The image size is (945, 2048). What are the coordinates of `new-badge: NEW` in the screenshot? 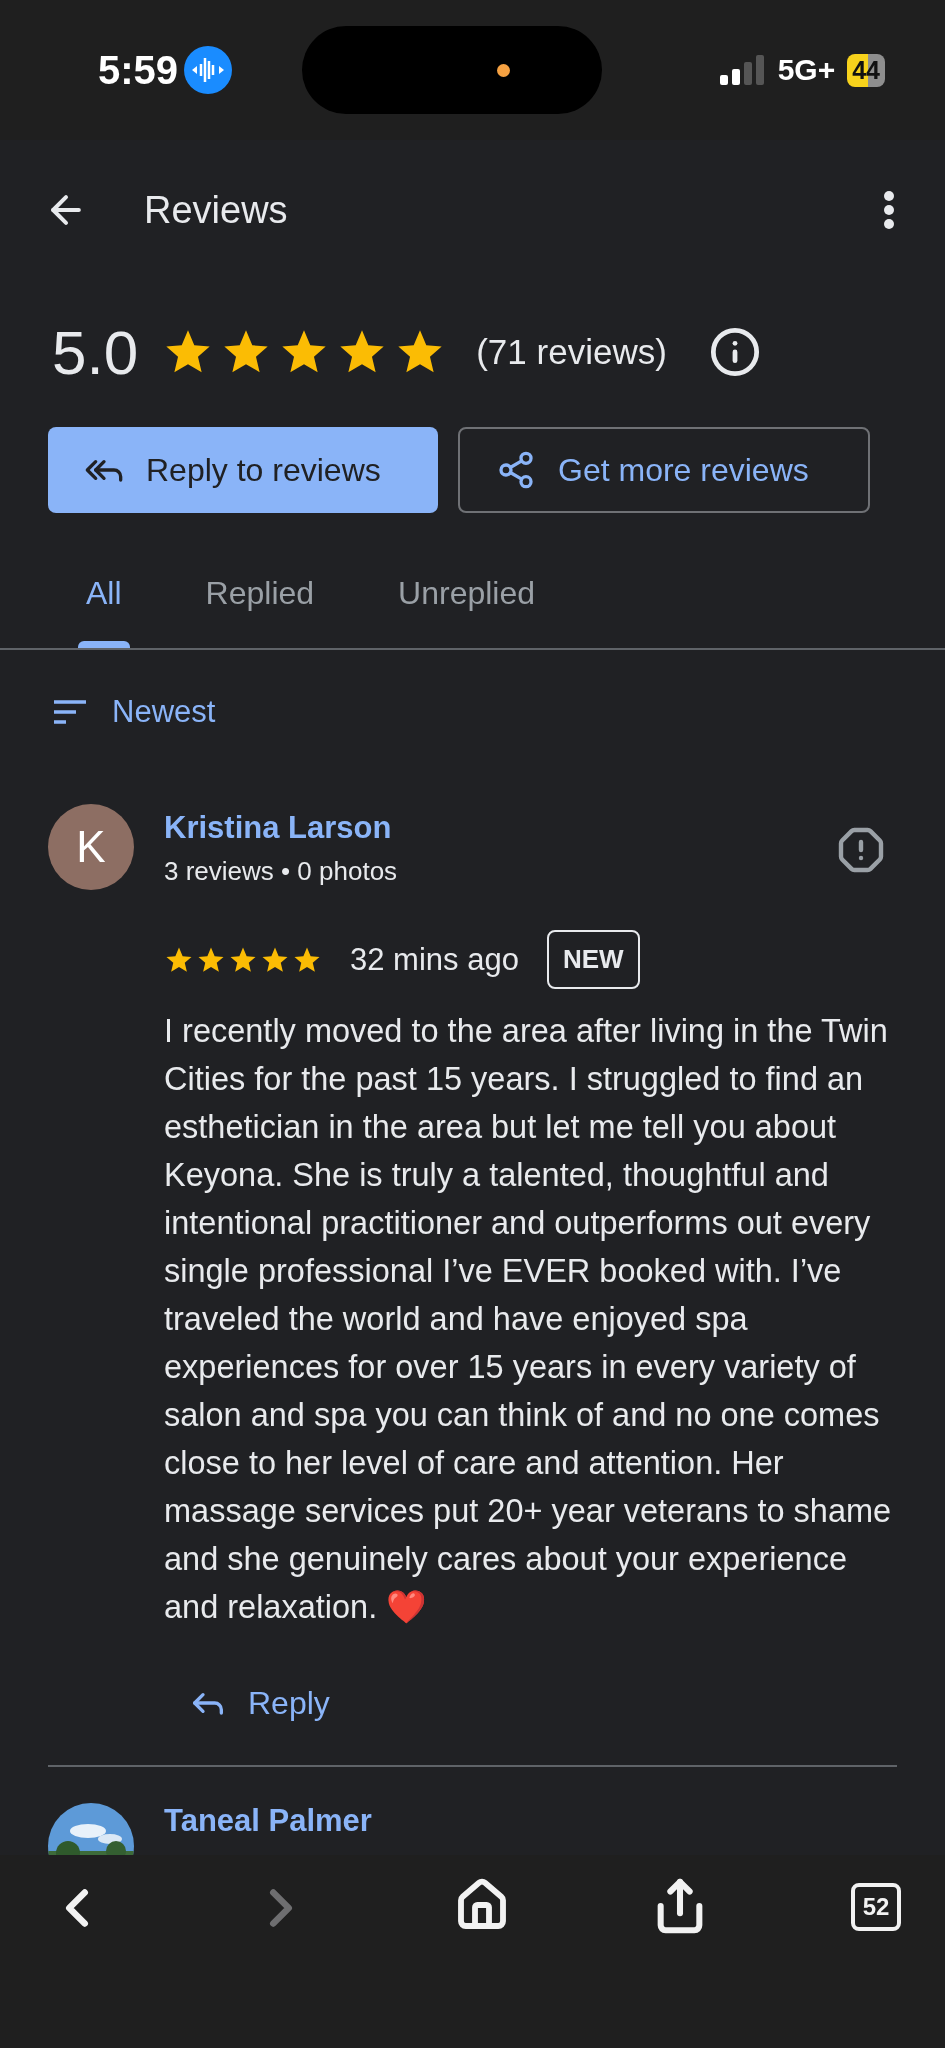 It's located at (593, 959).